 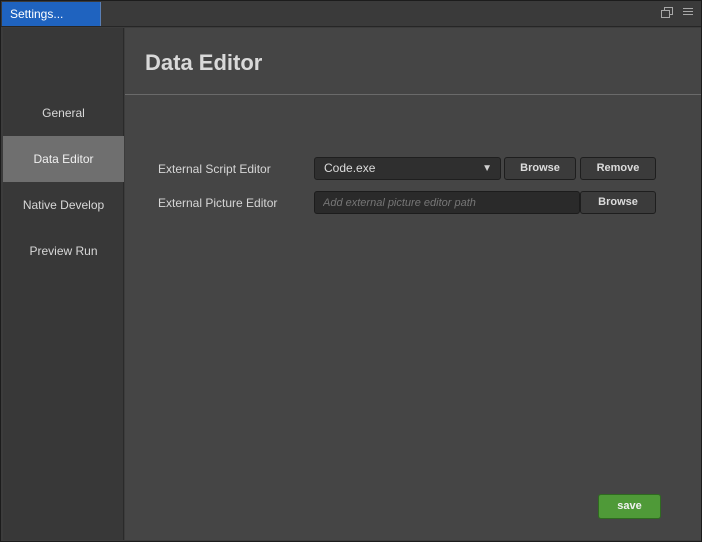 What do you see at coordinates (629, 506) in the screenshot?
I see `save-button: save` at bounding box center [629, 506].